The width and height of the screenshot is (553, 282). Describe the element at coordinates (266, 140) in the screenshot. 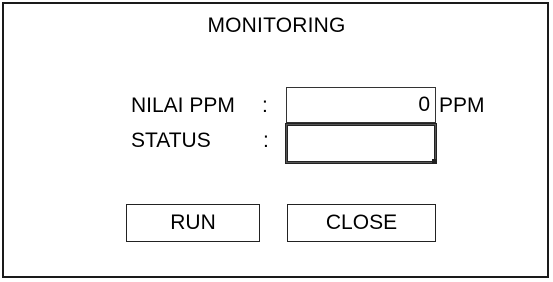

I see `status-label-colon: :` at that location.